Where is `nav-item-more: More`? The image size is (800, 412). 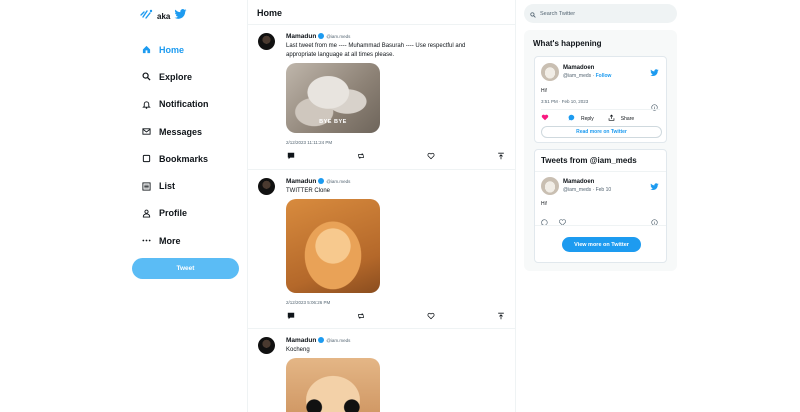 nav-item-more: More is located at coordinates (174, 240).